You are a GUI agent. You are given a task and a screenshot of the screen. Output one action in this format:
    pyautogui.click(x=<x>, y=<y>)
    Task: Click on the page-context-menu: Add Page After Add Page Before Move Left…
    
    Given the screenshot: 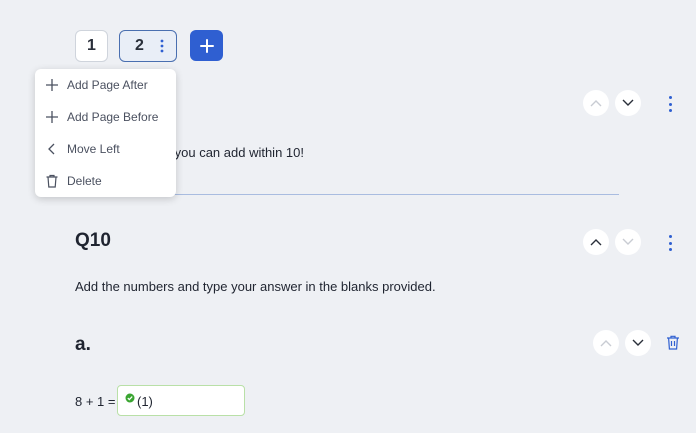 What is the action you would take?
    pyautogui.click(x=105, y=133)
    